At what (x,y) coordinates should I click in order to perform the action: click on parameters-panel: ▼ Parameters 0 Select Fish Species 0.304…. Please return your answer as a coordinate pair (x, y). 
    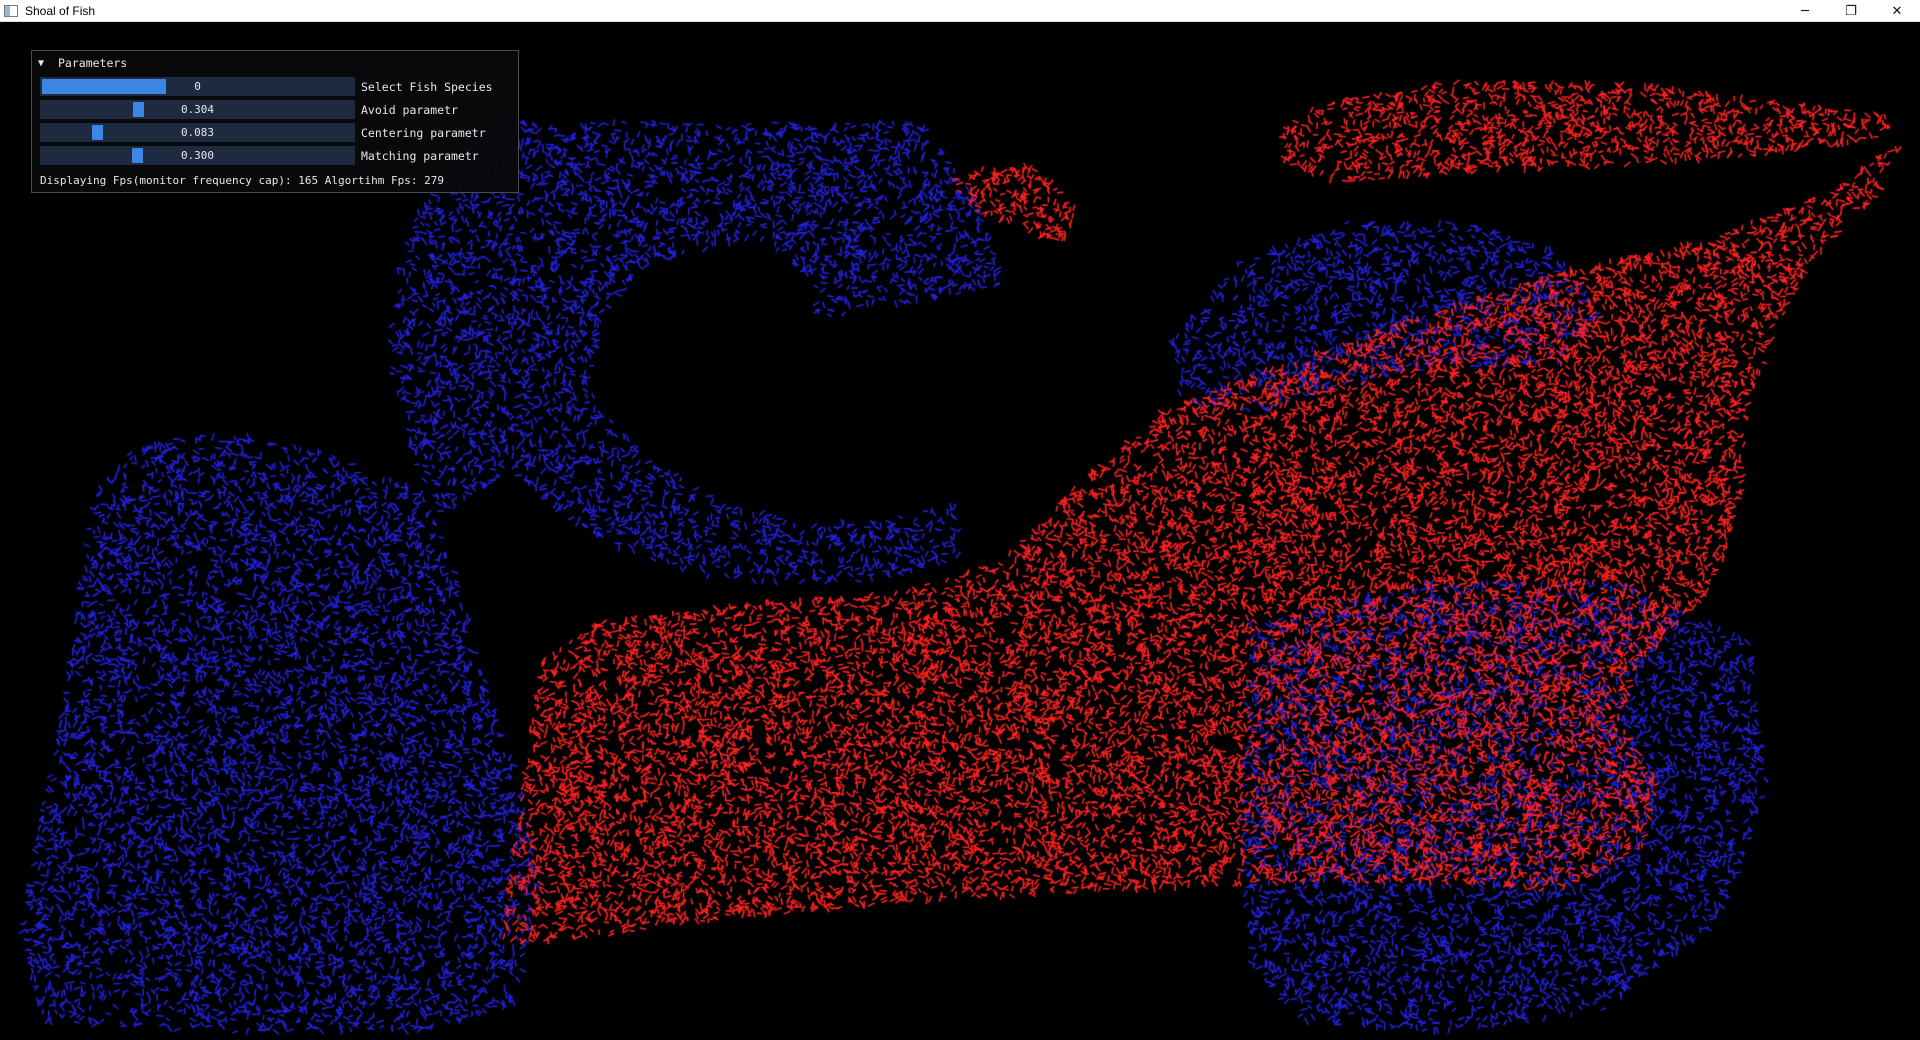
    Looking at the image, I should click on (275, 121).